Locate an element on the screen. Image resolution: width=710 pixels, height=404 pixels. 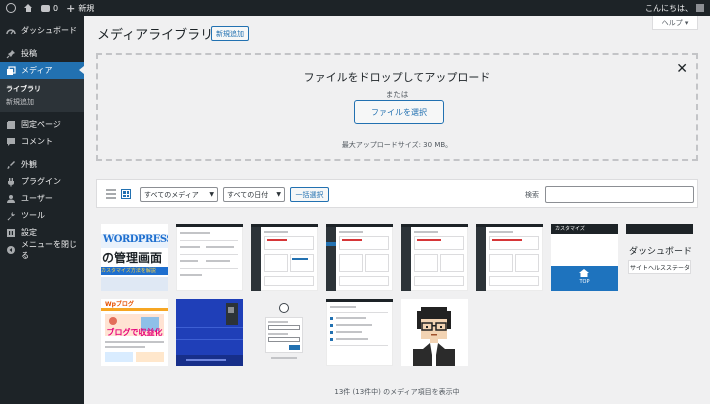
brush-icon is located at coordinates (11, 165).